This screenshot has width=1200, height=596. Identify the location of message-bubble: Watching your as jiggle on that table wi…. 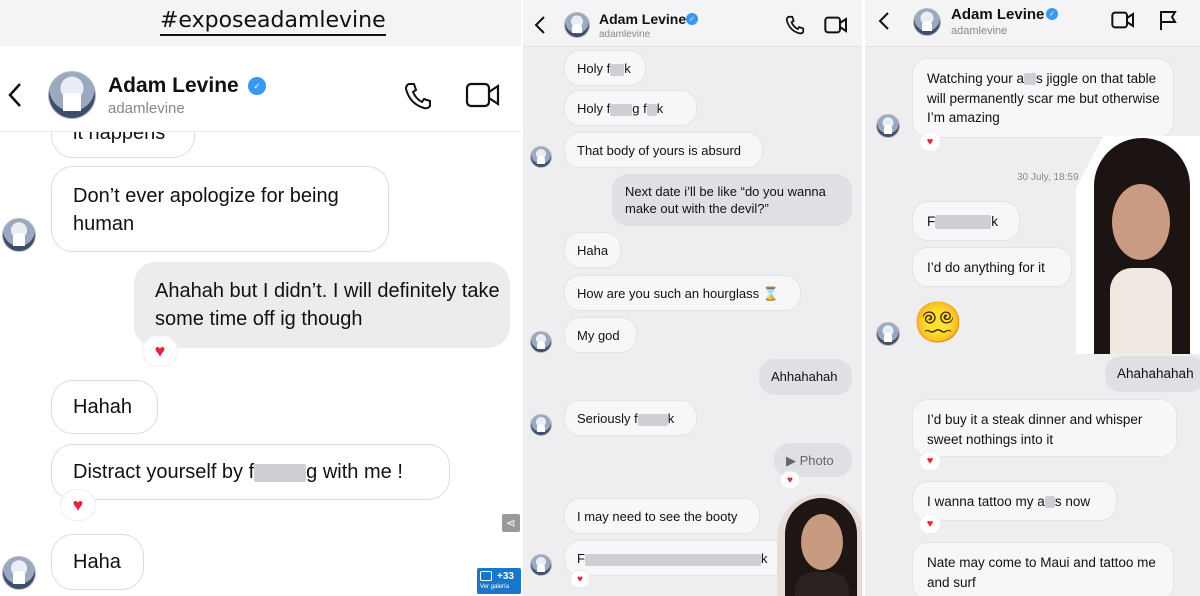
(1043, 98).